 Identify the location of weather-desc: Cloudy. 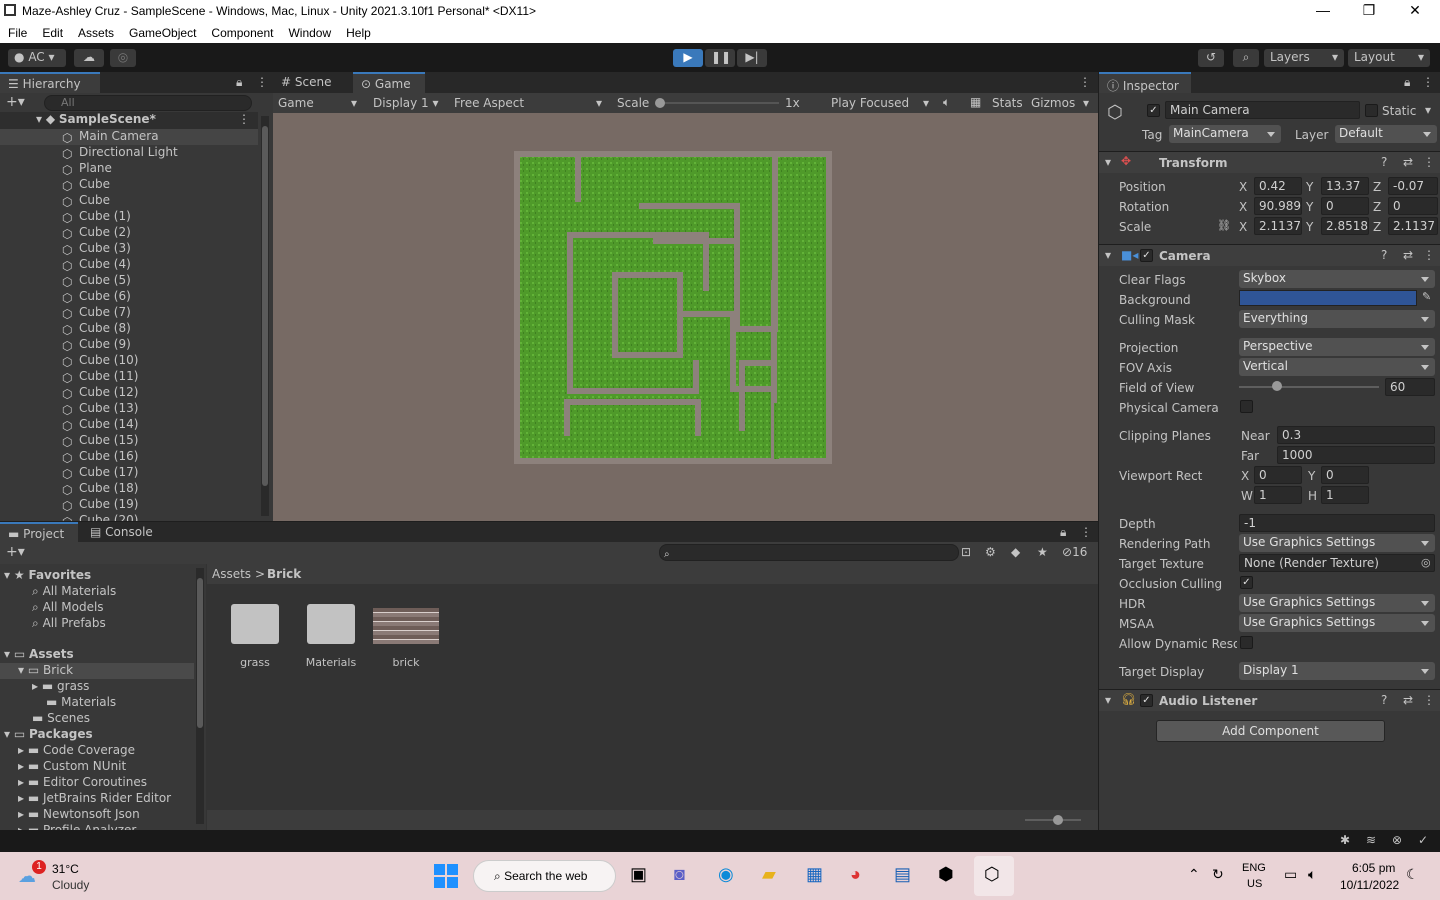
(70, 885).